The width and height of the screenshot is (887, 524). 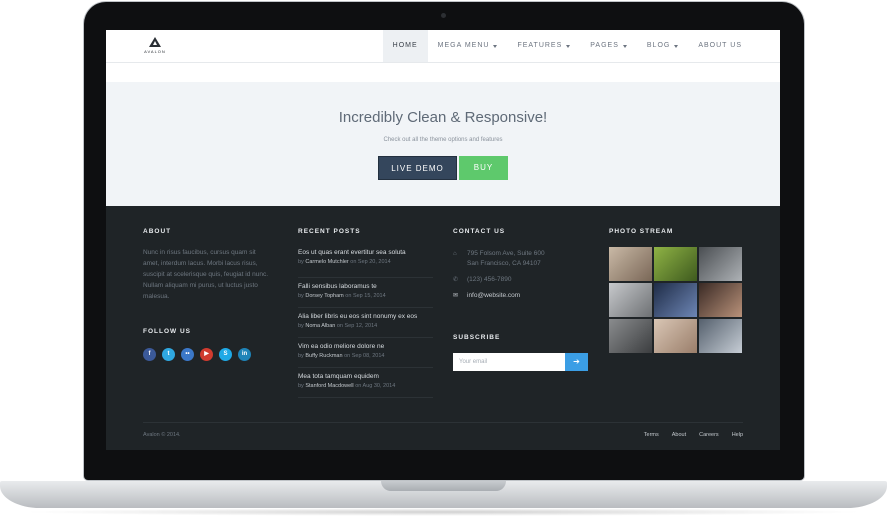 What do you see at coordinates (456, 296) in the screenshot?
I see `mail-icon: ✉` at bounding box center [456, 296].